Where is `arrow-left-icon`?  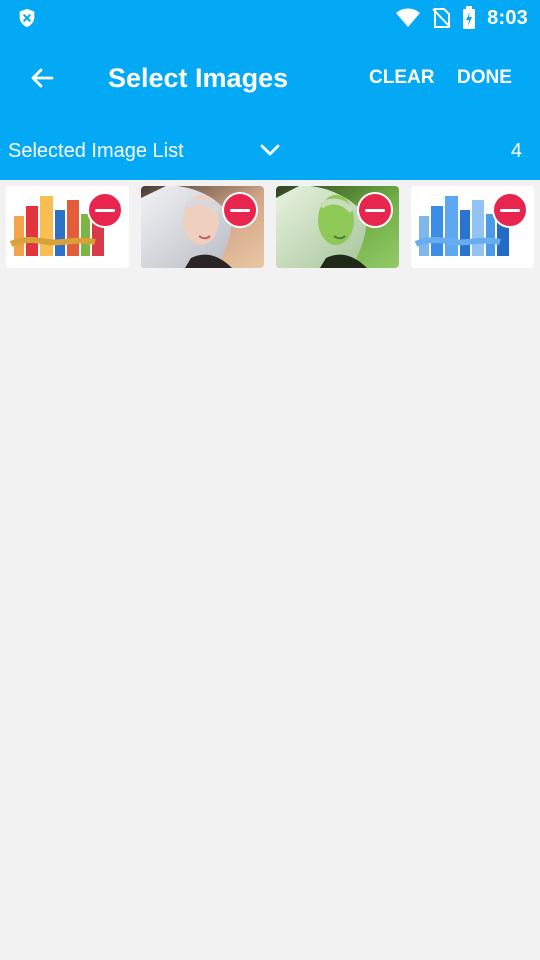
arrow-left-icon is located at coordinates (42, 78).